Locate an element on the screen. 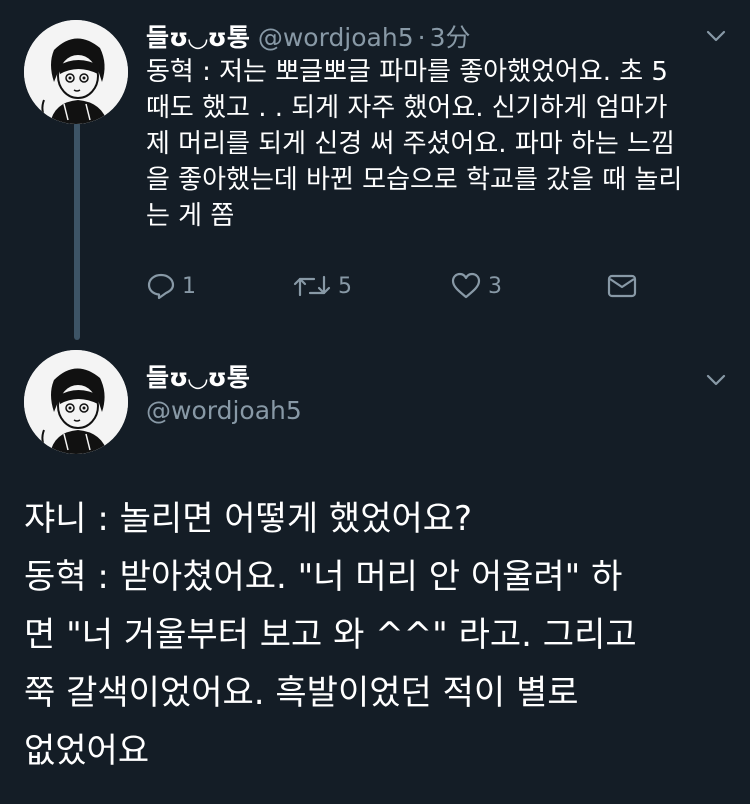  tweet-text-line: 동혁 : 받아쳤어요. "너 머리 안 어울려" 하 is located at coordinates (323, 577).